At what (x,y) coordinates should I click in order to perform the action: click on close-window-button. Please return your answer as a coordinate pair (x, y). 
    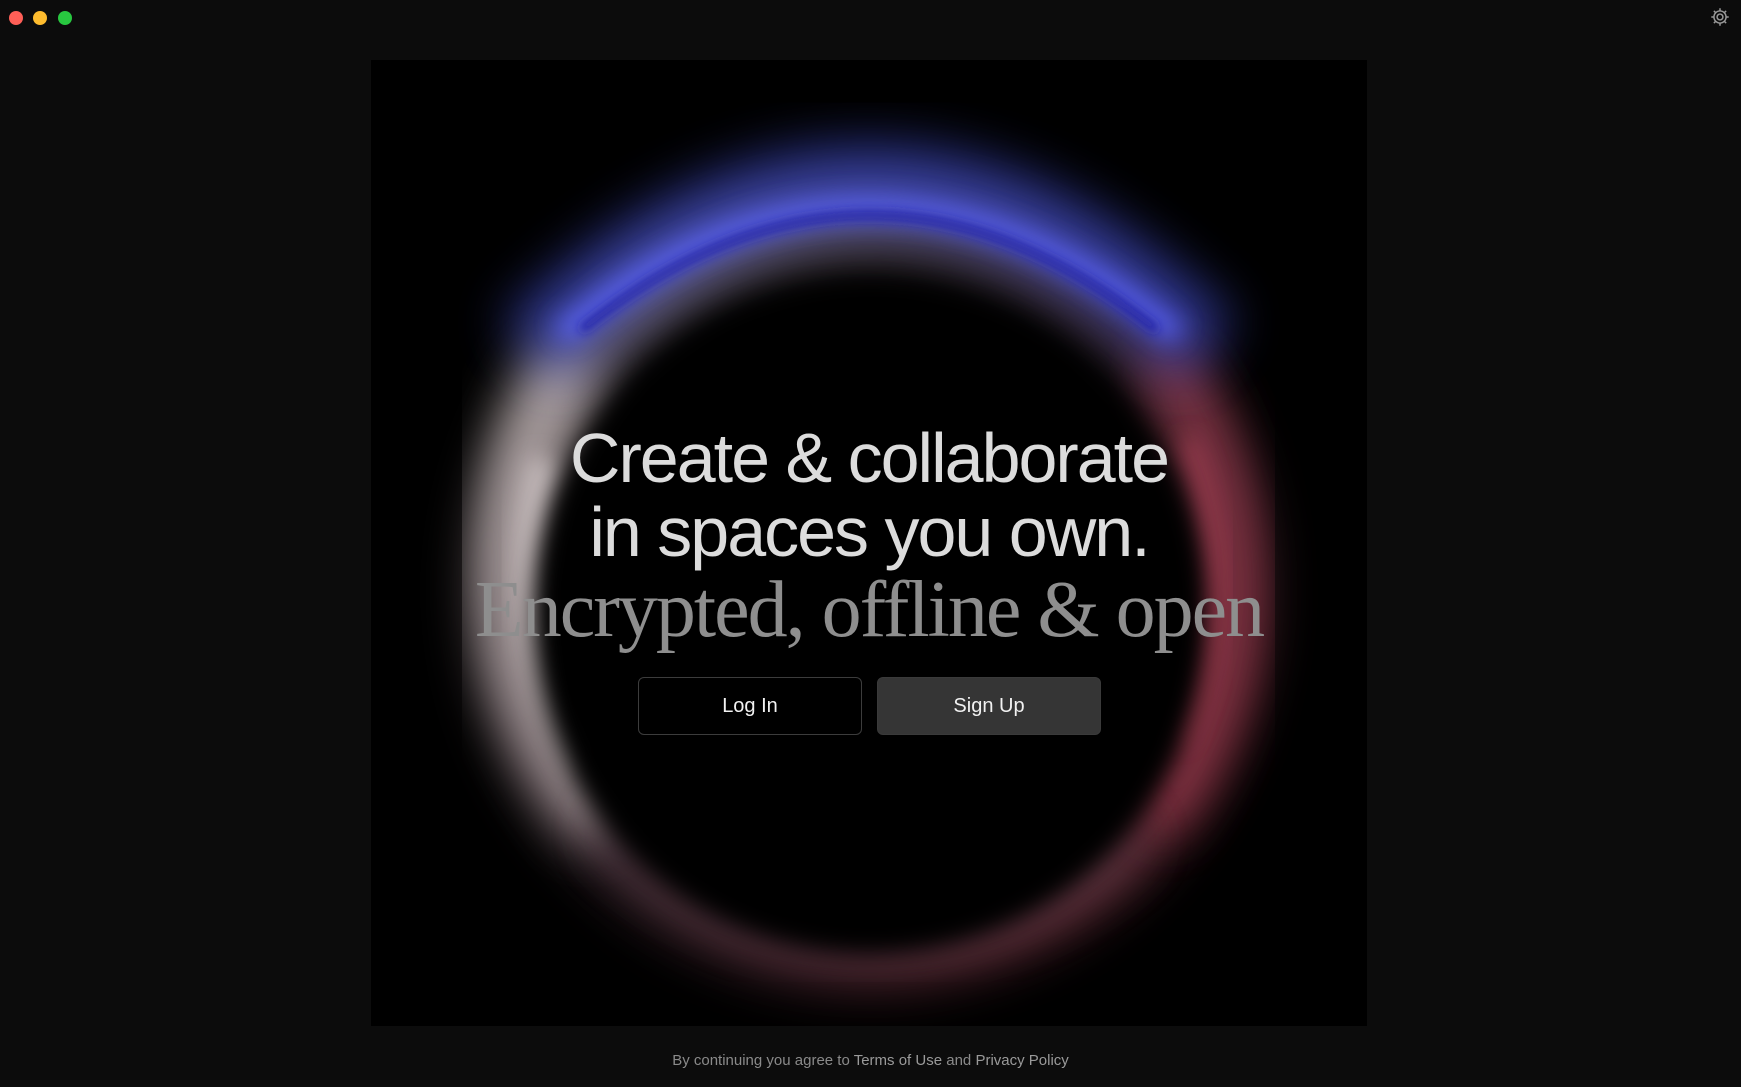
    Looking at the image, I should click on (16, 18).